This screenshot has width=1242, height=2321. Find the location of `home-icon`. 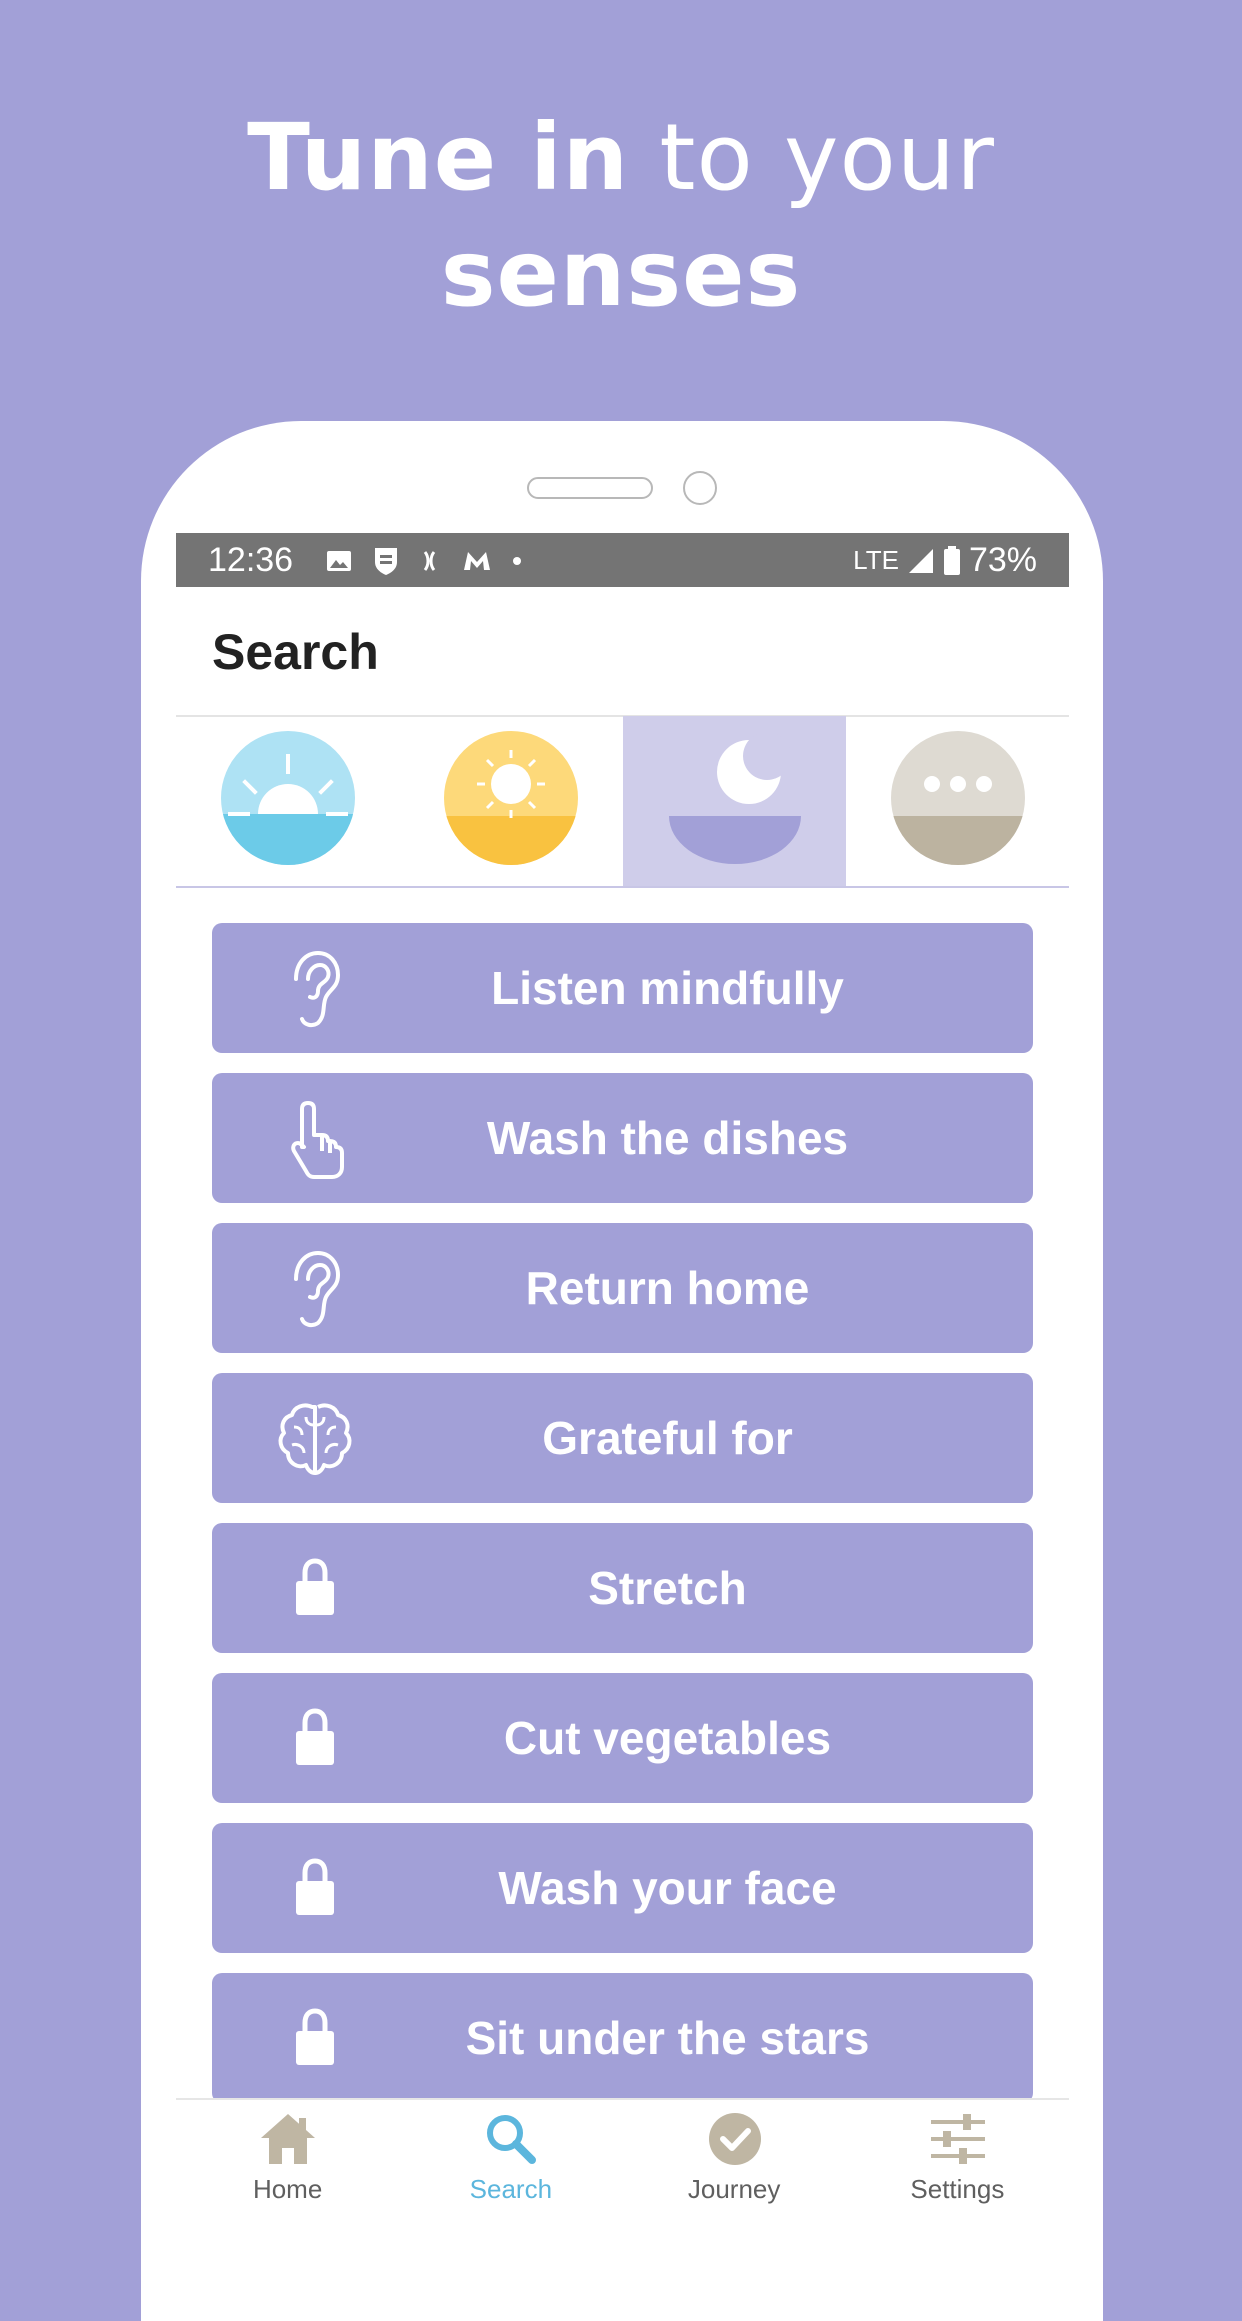

home-icon is located at coordinates (288, 2139).